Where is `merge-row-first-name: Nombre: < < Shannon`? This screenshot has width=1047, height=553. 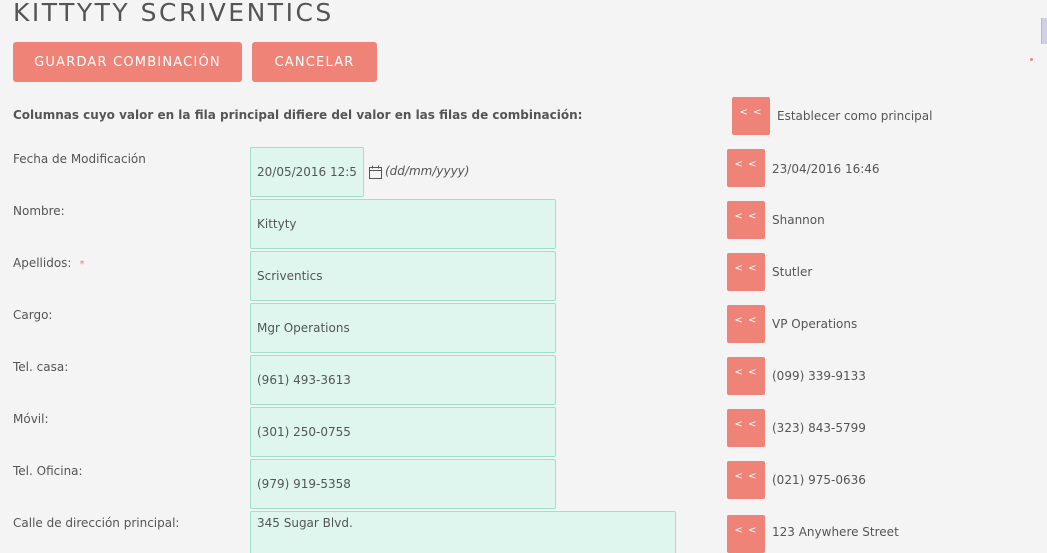 merge-row-first-name: Nombre: < < Shannon is located at coordinates (523, 224).